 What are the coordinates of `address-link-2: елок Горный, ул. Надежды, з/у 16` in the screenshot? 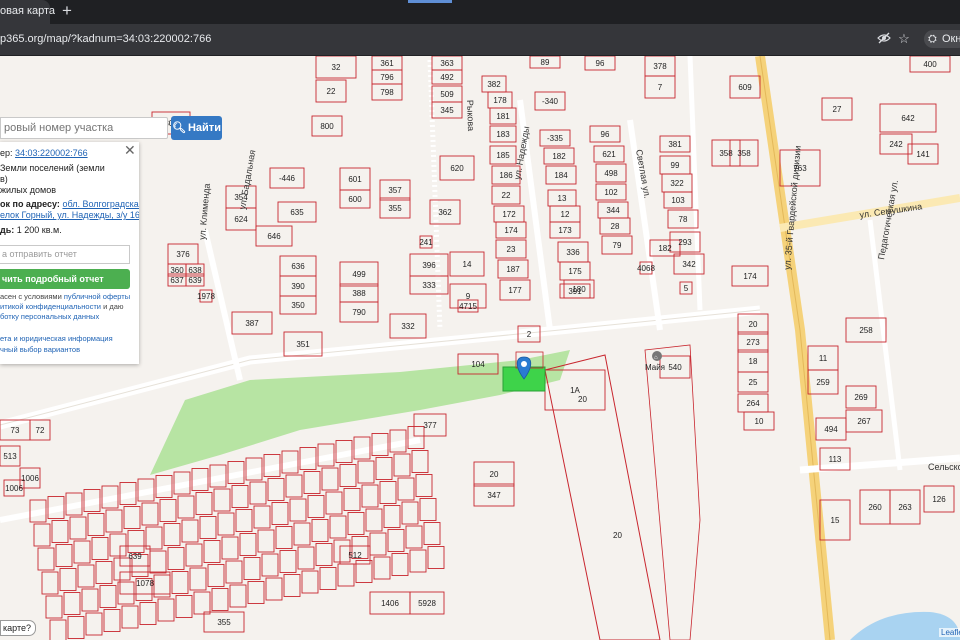 It's located at (69, 215).